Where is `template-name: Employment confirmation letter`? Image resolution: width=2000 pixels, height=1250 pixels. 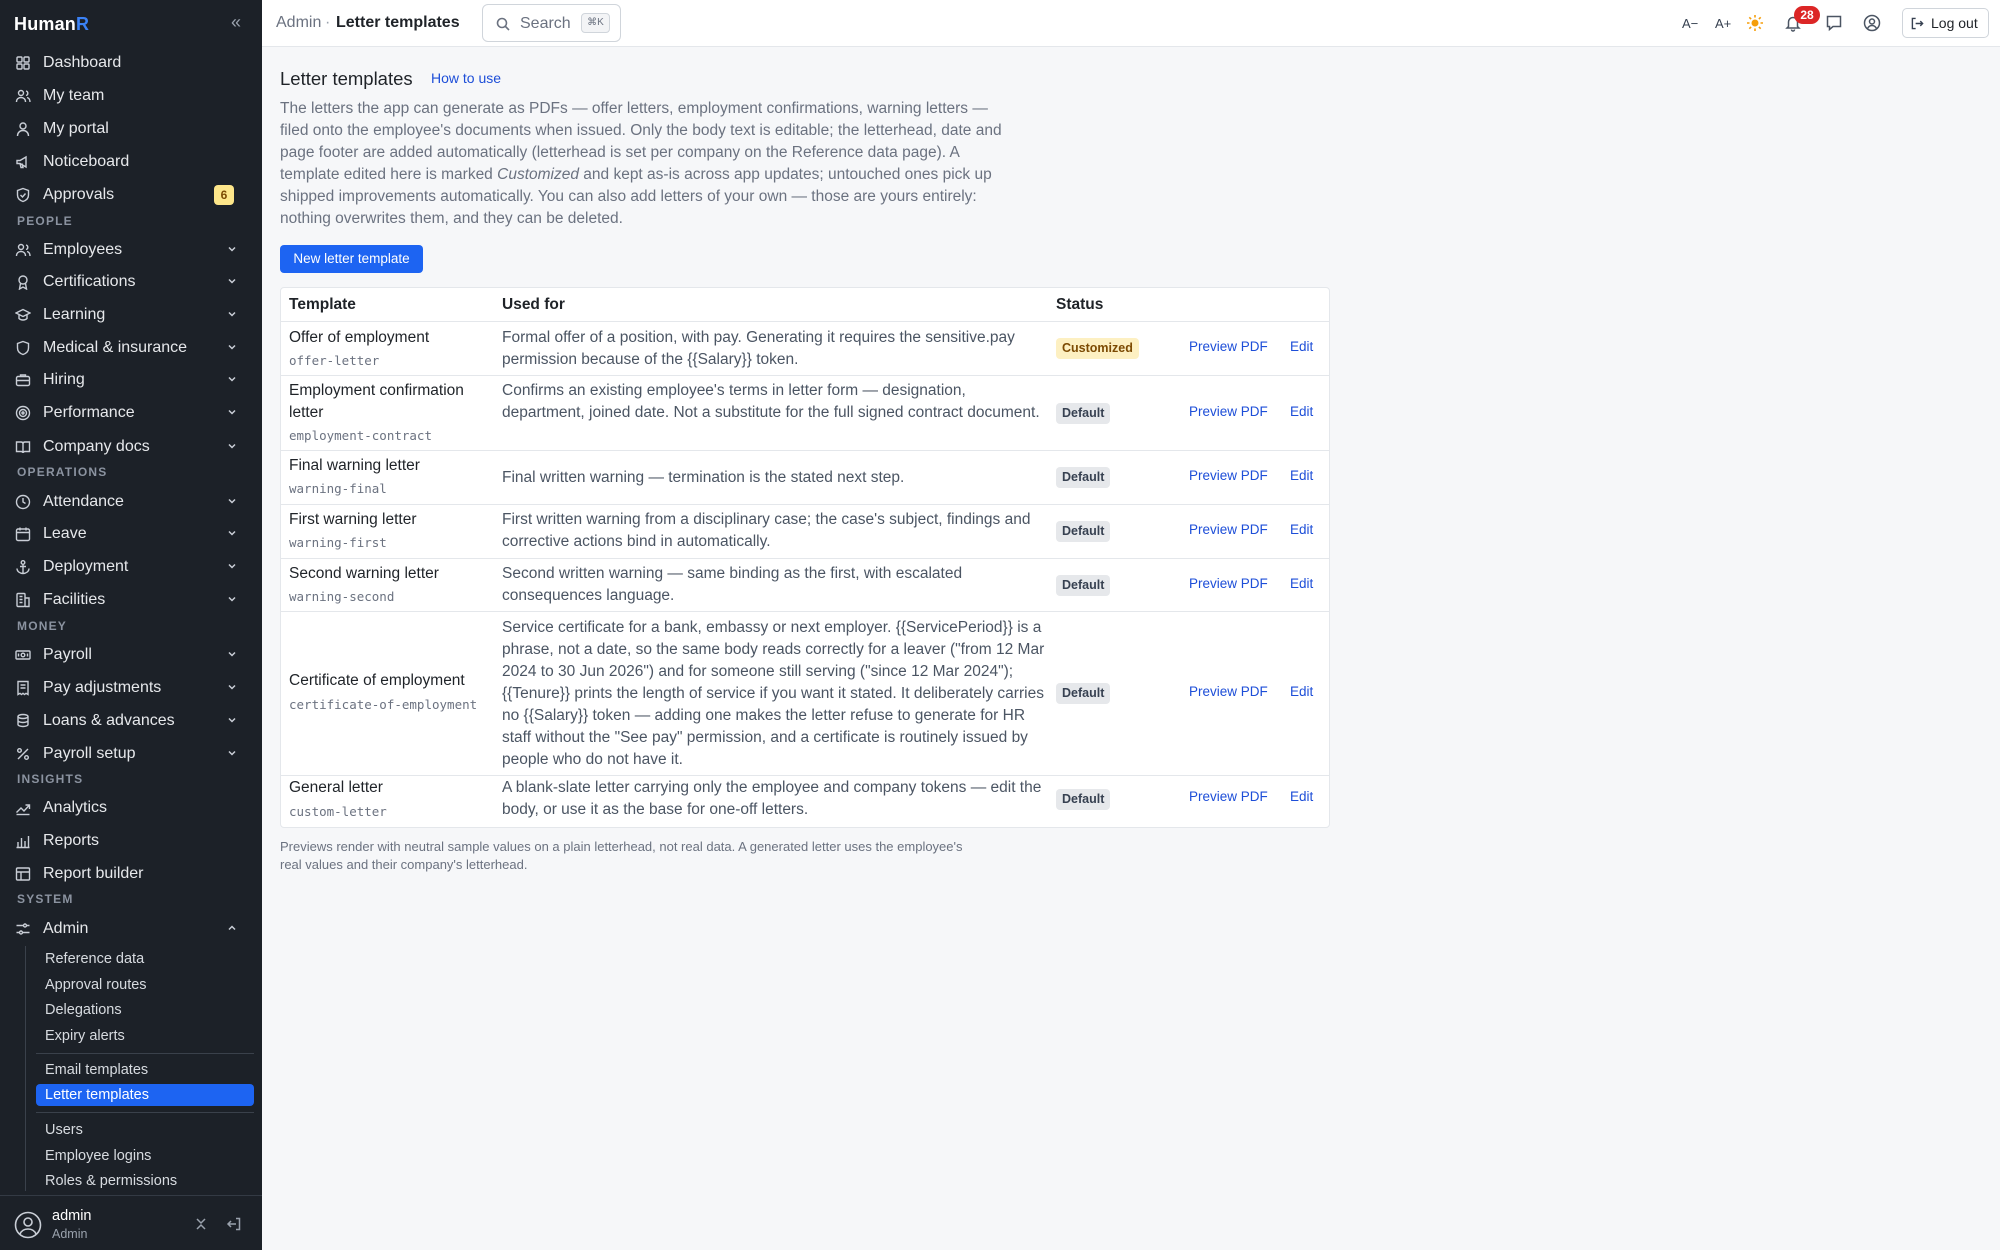 template-name: Employment confirmation letter is located at coordinates (376, 401).